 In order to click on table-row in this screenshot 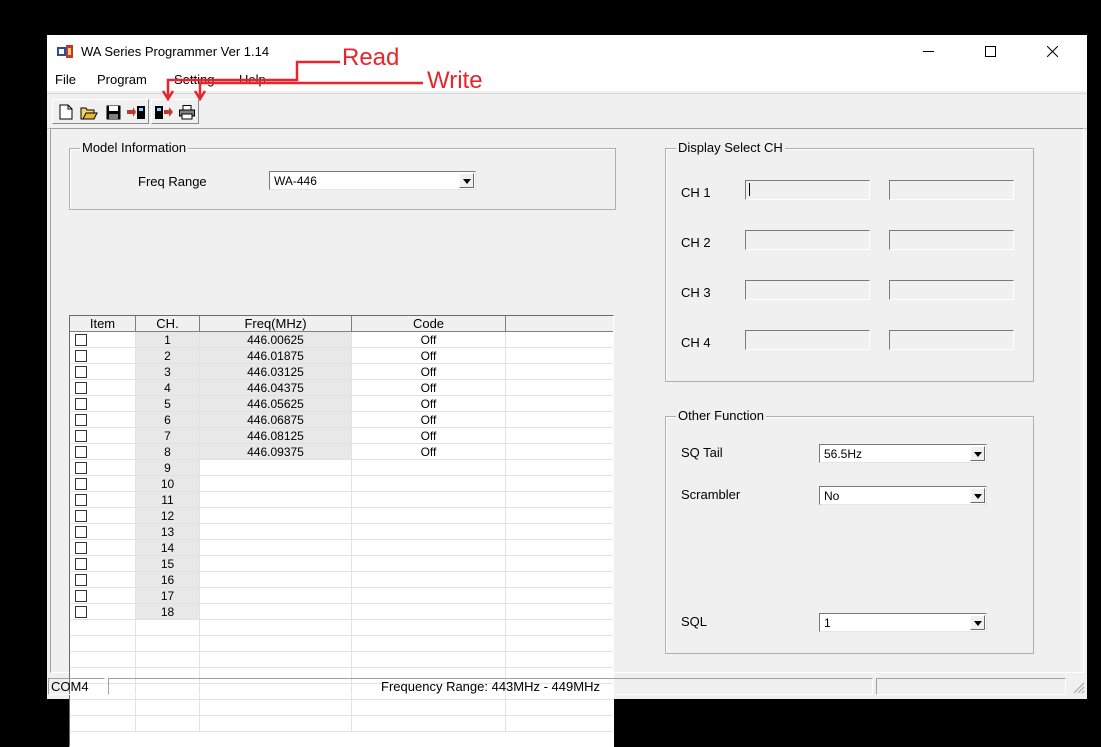, I will do `click(341, 724)`.